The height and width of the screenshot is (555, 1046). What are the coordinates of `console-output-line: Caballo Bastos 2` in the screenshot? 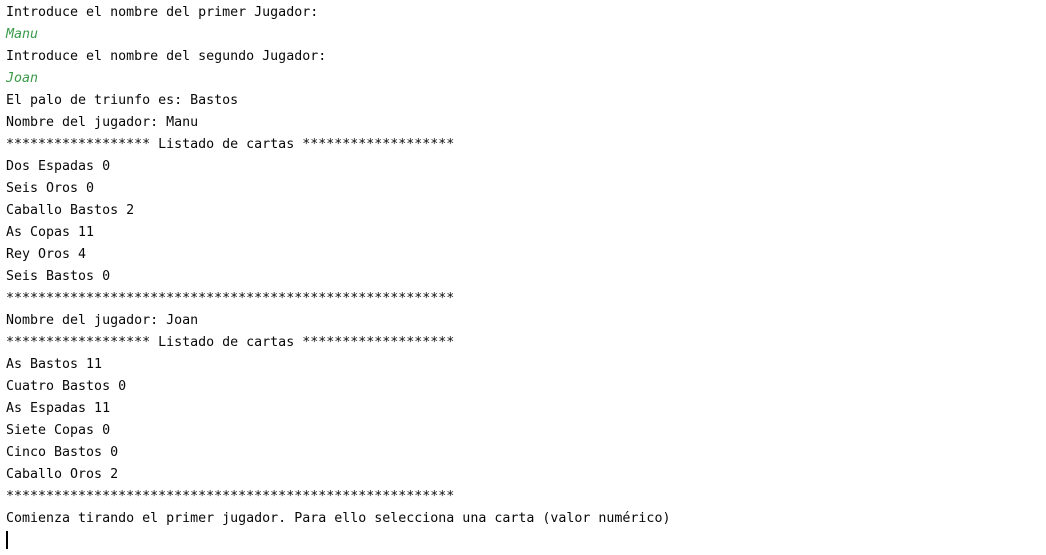 It's located at (70, 210).